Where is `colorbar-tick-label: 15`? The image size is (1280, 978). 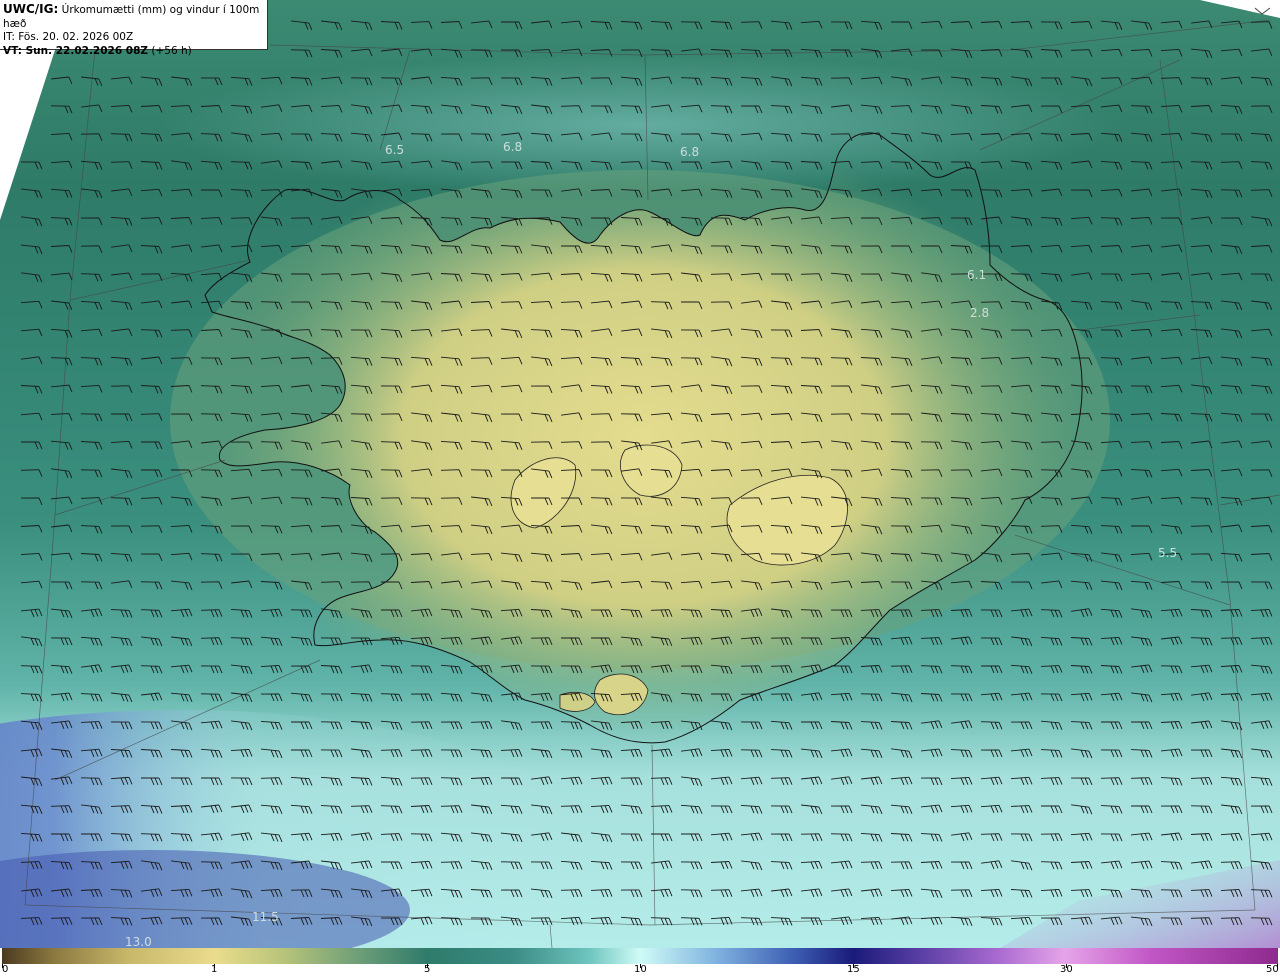
colorbar-tick-label: 15 is located at coordinates (853, 969).